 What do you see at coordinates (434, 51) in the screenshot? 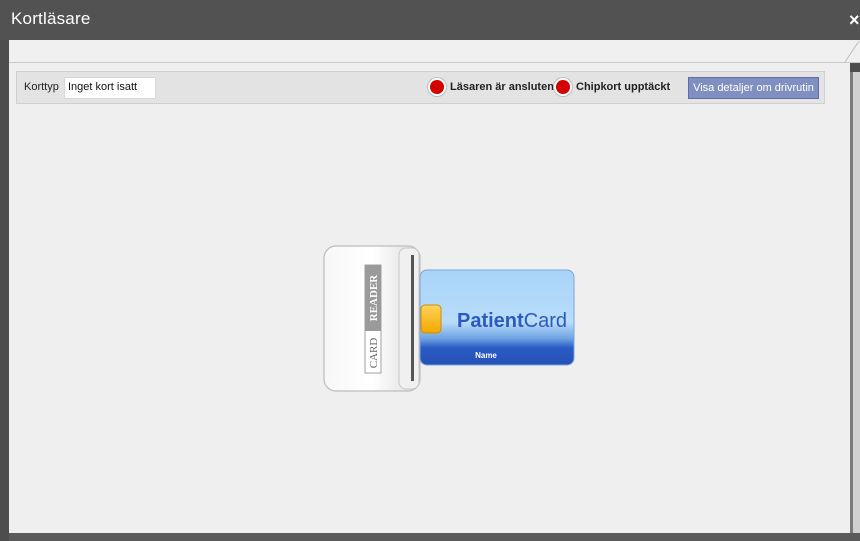
I see `tab-strip` at bounding box center [434, 51].